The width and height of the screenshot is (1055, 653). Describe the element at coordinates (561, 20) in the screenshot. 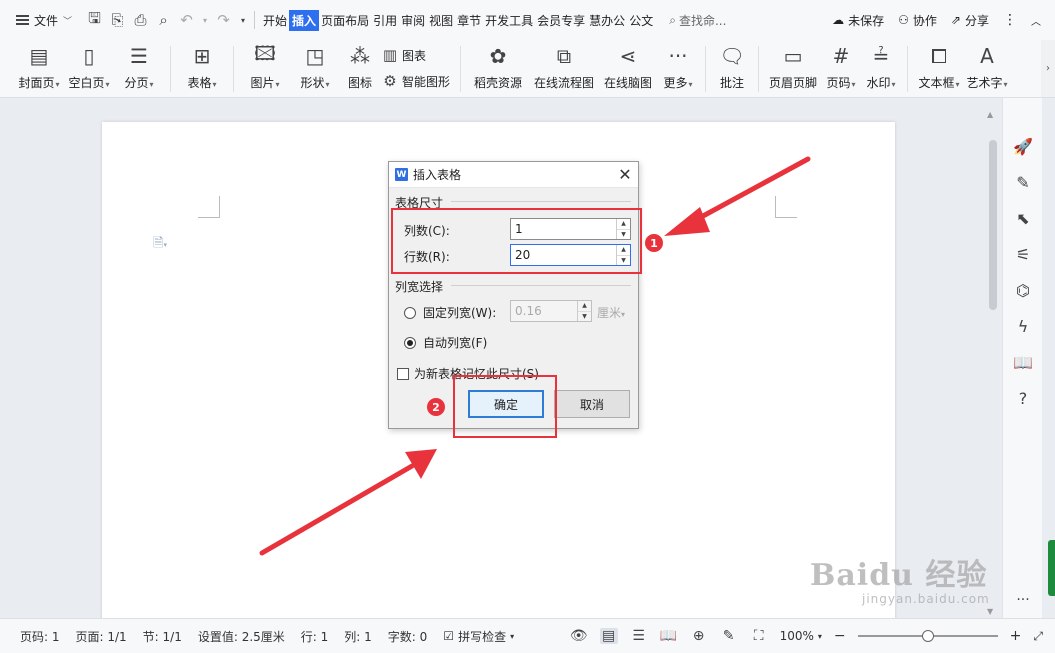

I see `tab-member: 会员专享` at that location.